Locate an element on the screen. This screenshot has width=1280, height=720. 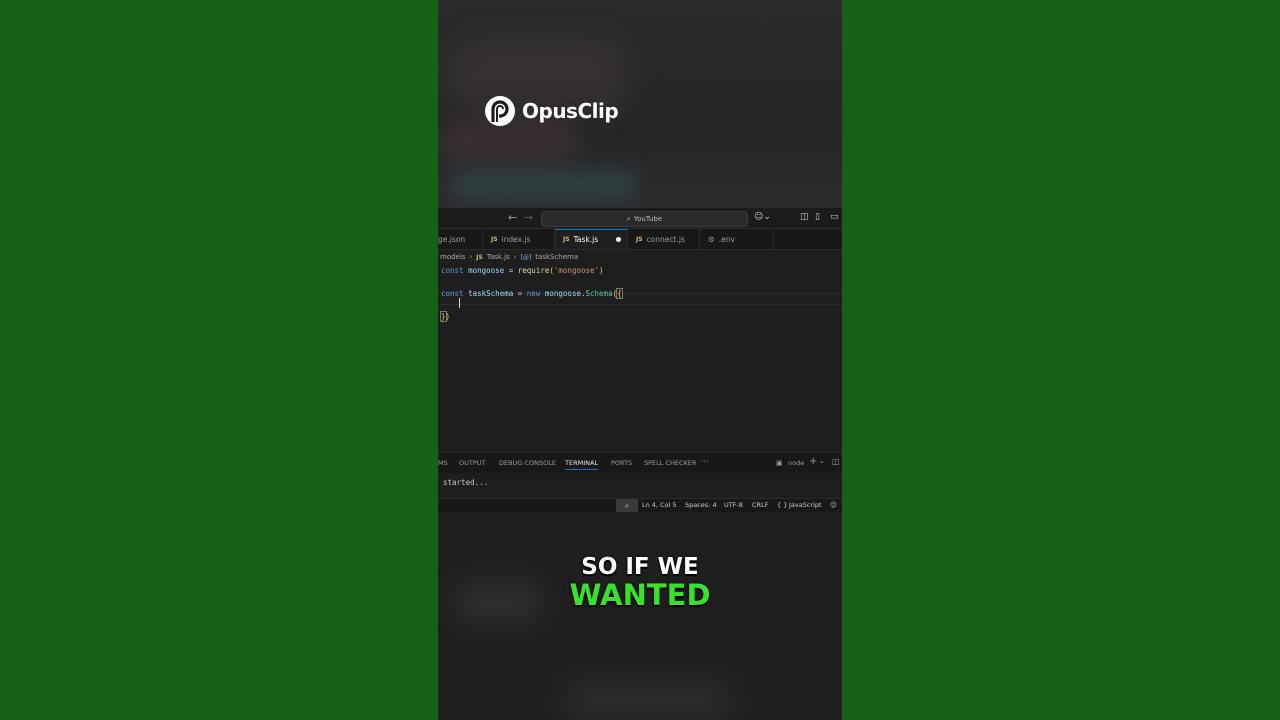
breadcrumb: models › JS Task.js › [@] taskSchema is located at coordinates (509, 257).